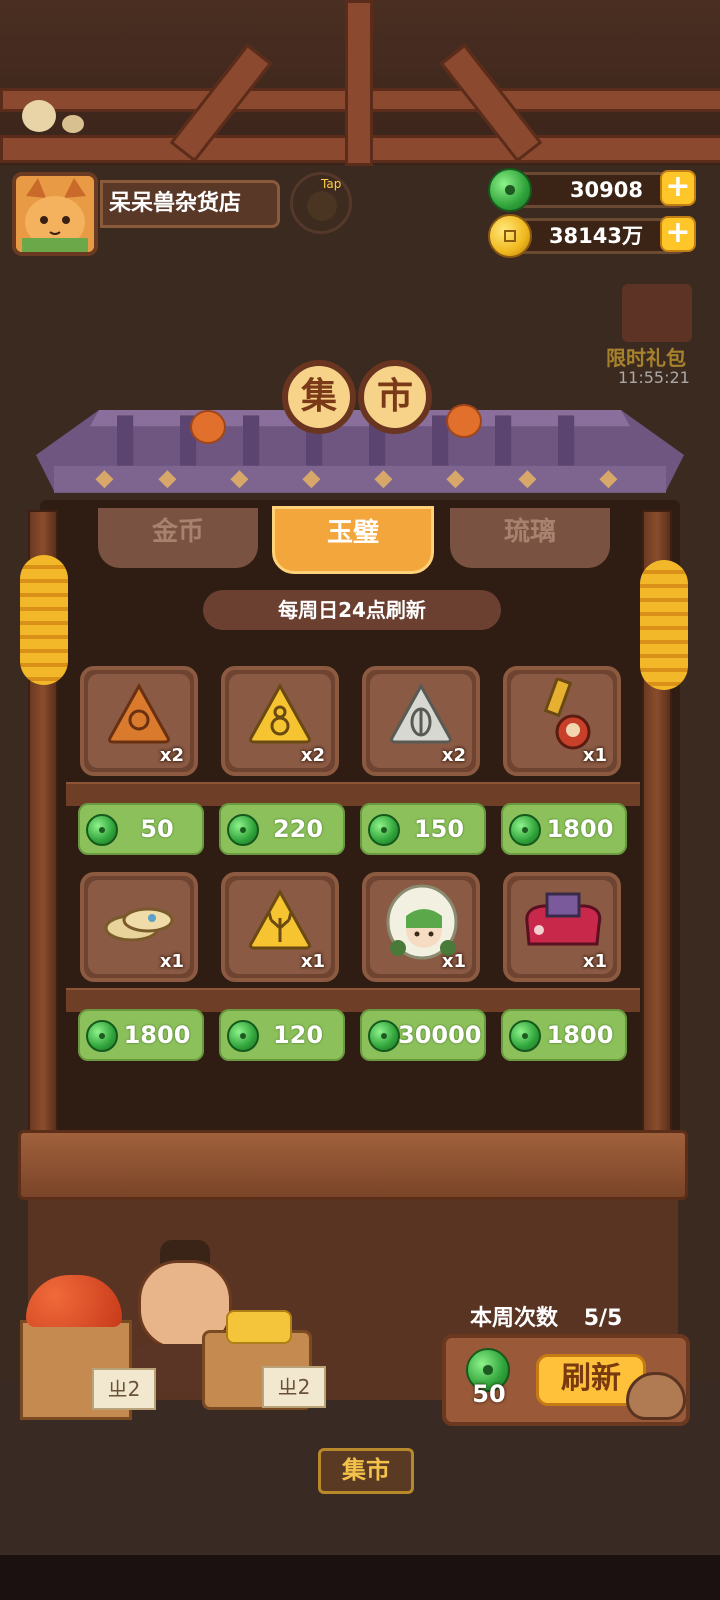  I want to click on item-card-4: x1, so click(562, 721).